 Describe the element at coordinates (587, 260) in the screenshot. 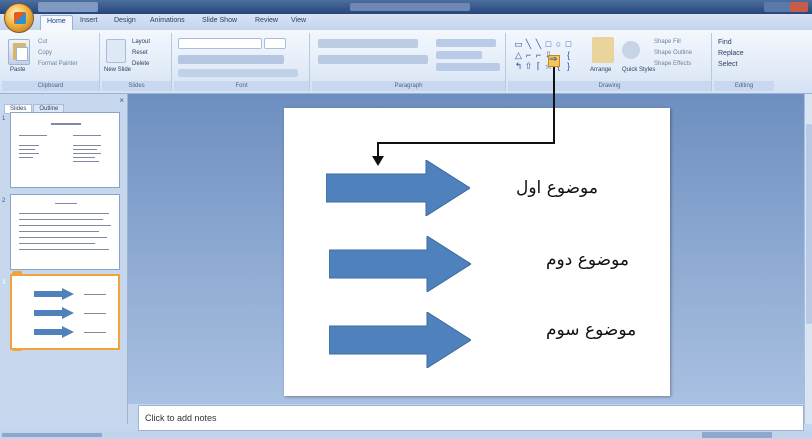

I see `topic-2-text: موضوع دوم` at that location.